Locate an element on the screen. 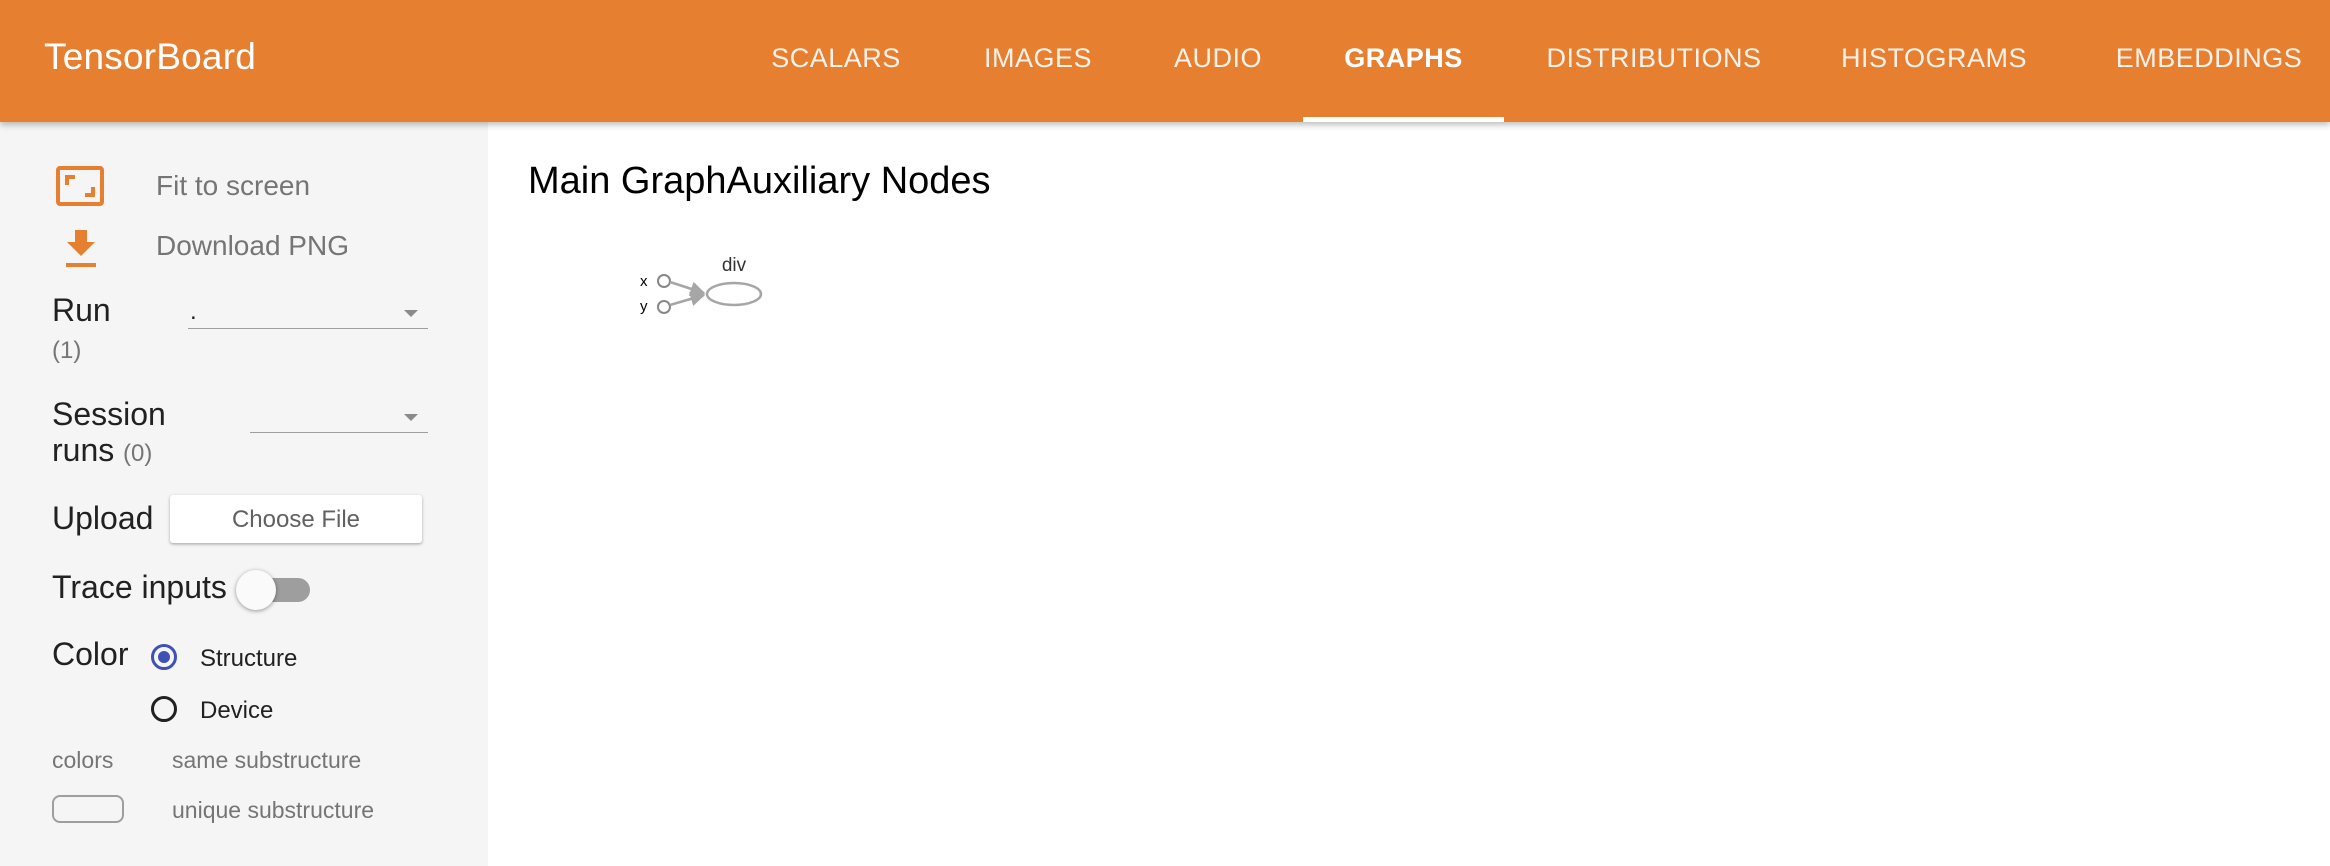 This screenshot has width=2330, height=866. run-select: . is located at coordinates (308, 313).